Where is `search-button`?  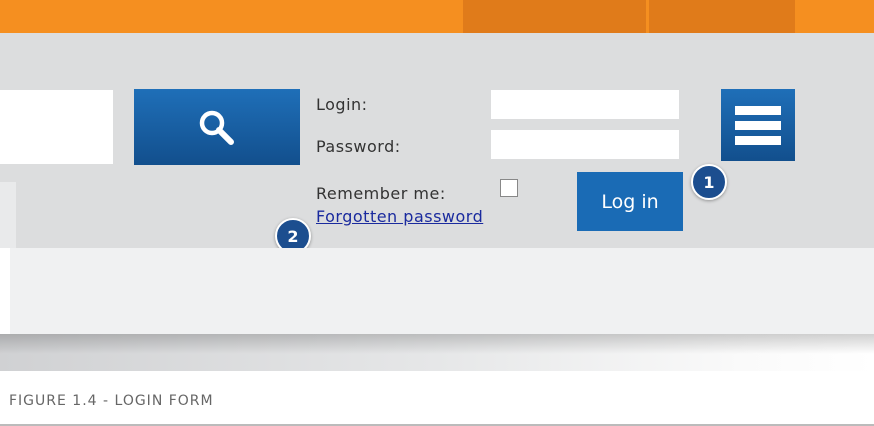 search-button is located at coordinates (217, 127).